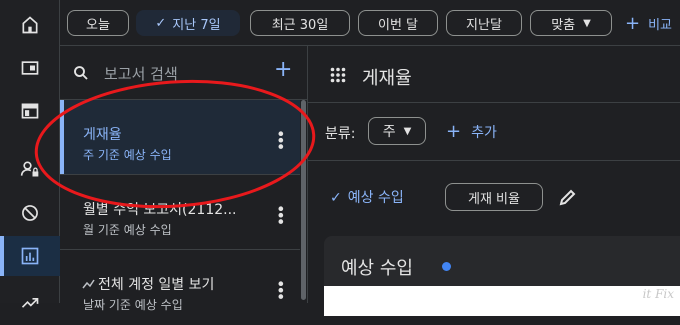 This screenshot has width=680, height=325. I want to click on nav-panel, so click(30, 111).